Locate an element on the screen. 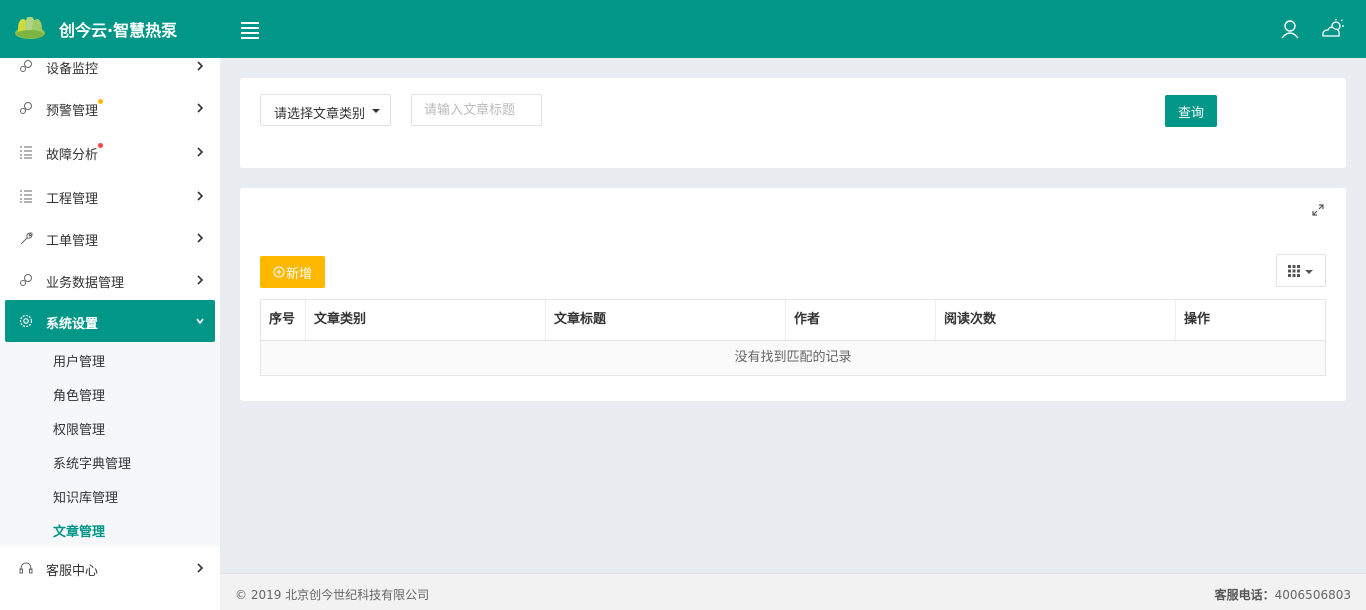  wrench-icon is located at coordinates (26, 238).